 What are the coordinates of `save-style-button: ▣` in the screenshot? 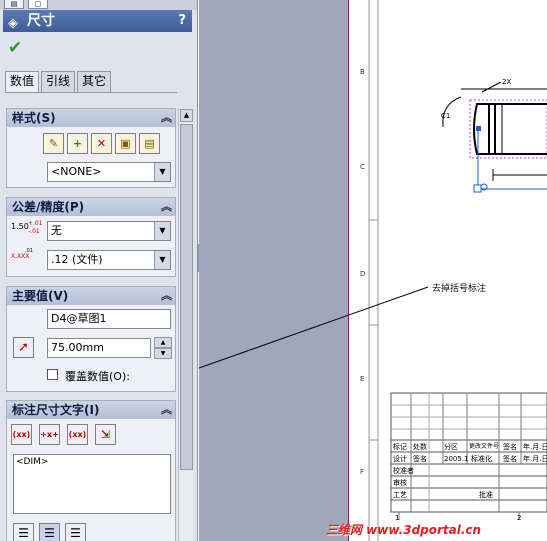 It's located at (125, 143).